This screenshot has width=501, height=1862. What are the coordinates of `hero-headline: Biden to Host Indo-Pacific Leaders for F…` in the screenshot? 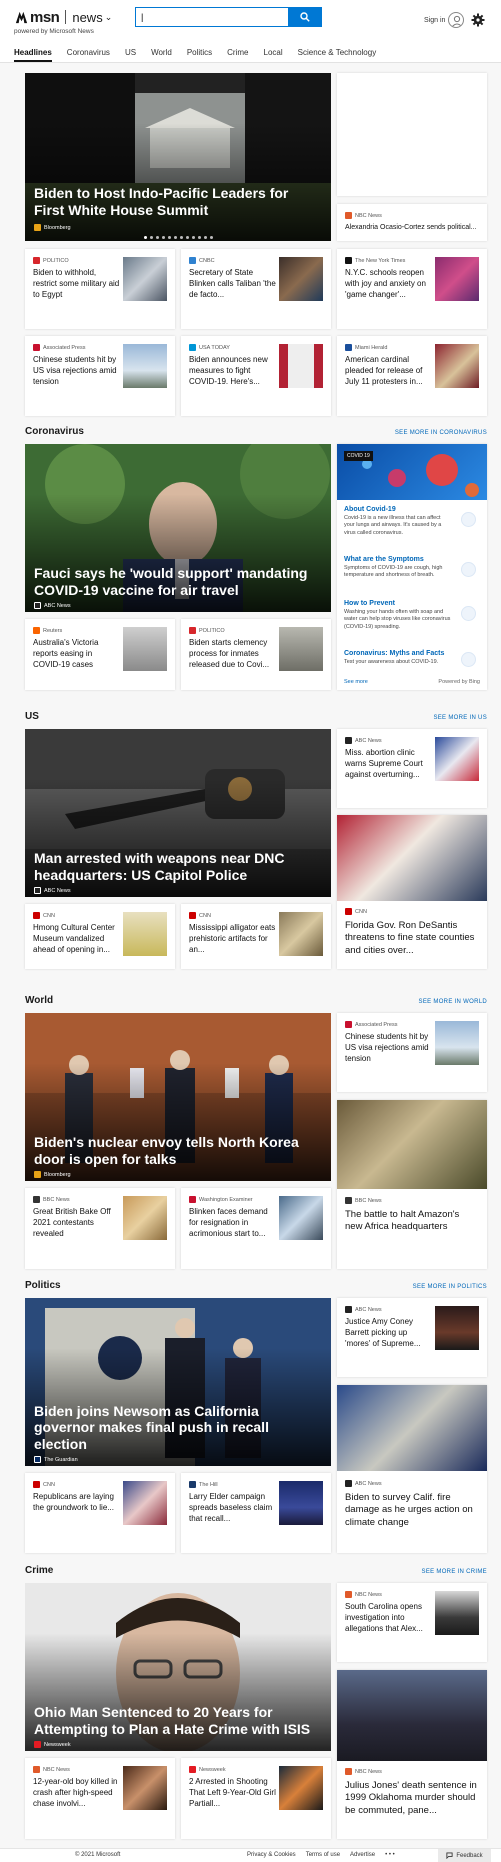 It's located at (177, 202).